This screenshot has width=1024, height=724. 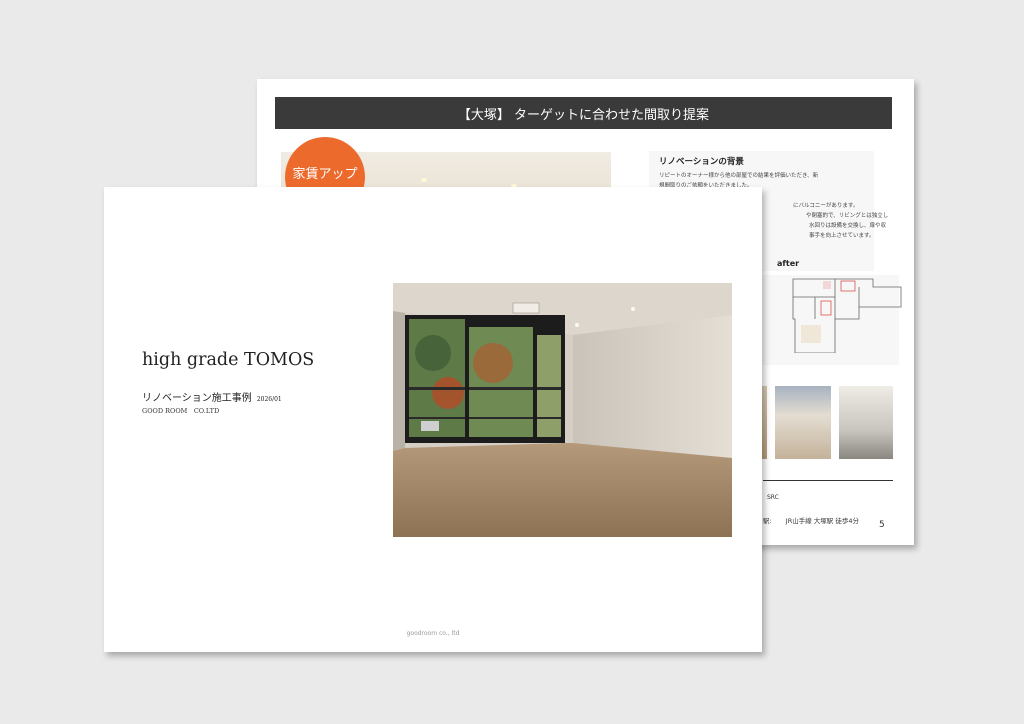 I want to click on after-label: after, so click(x=788, y=263).